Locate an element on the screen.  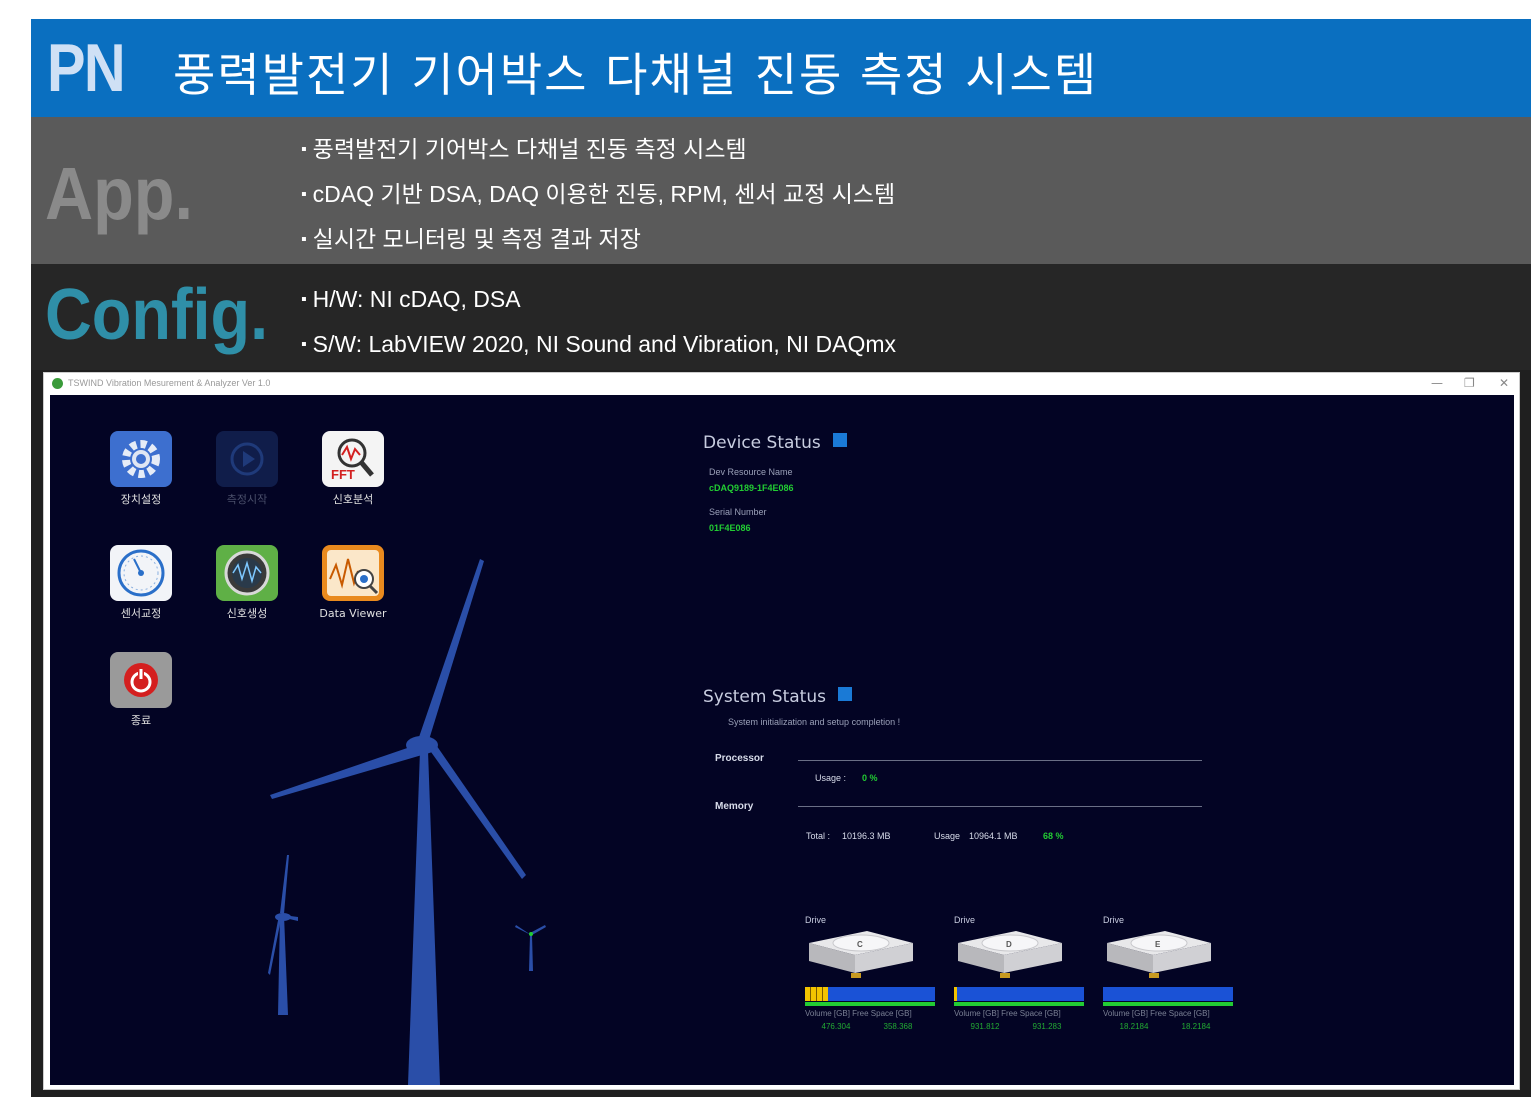
signal-analysis-button: FFT 신호분석 is located at coordinates (353, 469).